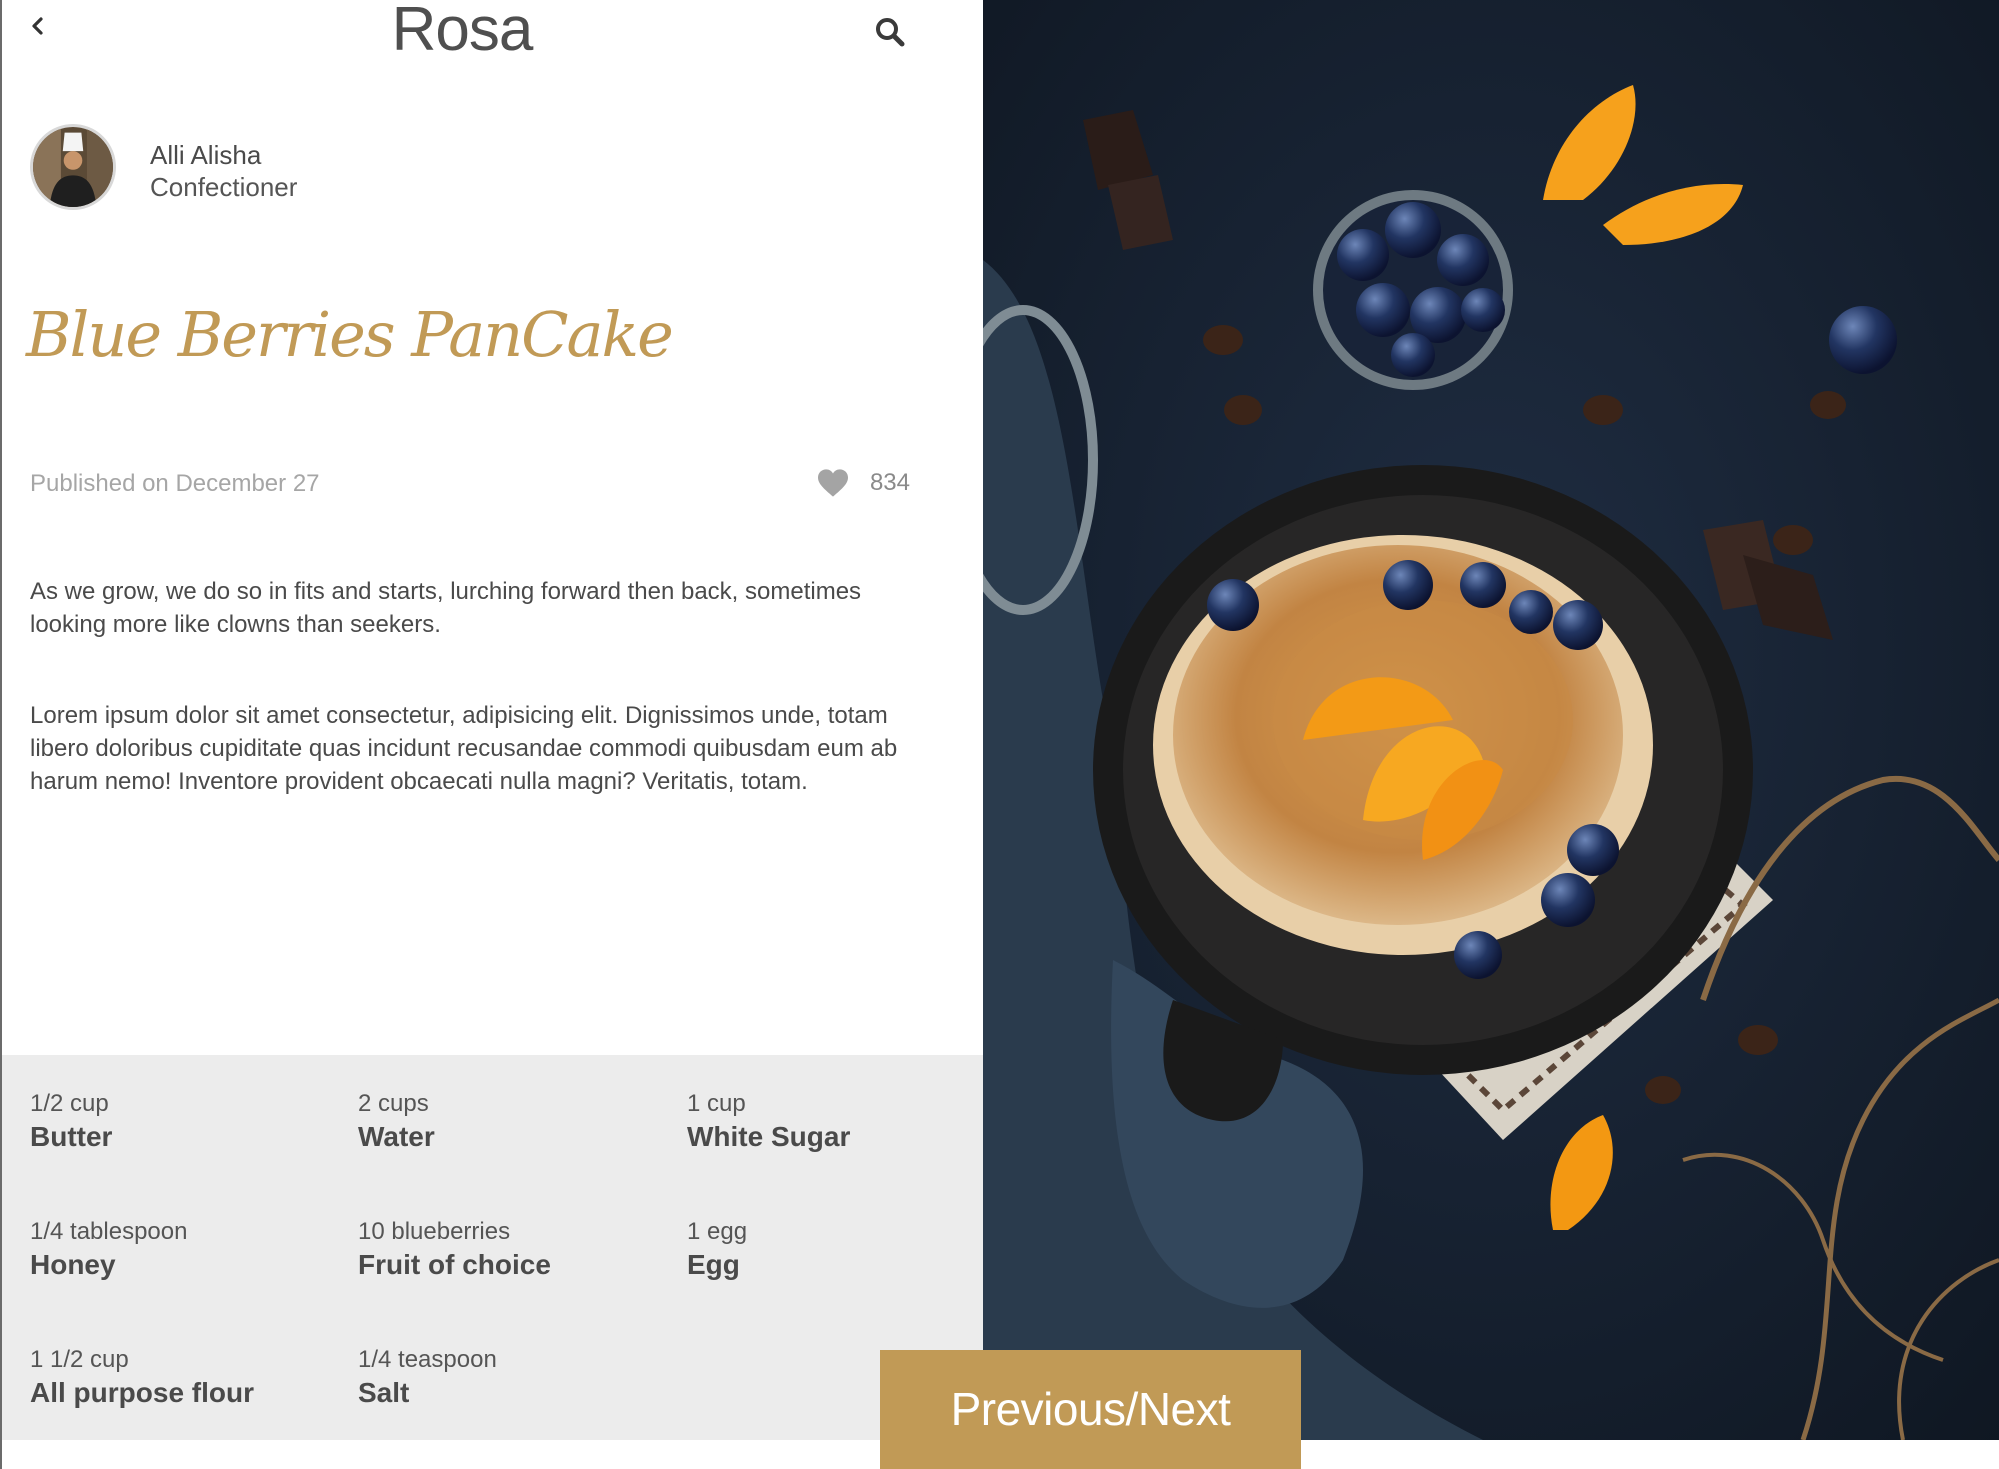 The width and height of the screenshot is (1999, 1469). I want to click on ingredient-amount: 1 cup, so click(716, 1103).